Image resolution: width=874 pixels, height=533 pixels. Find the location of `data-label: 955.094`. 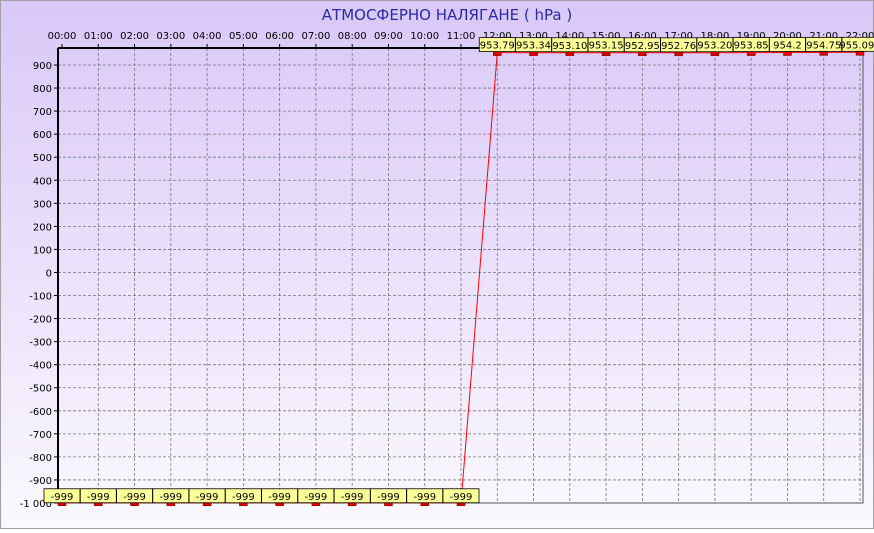

data-label: 955.094 is located at coordinates (856, 45).